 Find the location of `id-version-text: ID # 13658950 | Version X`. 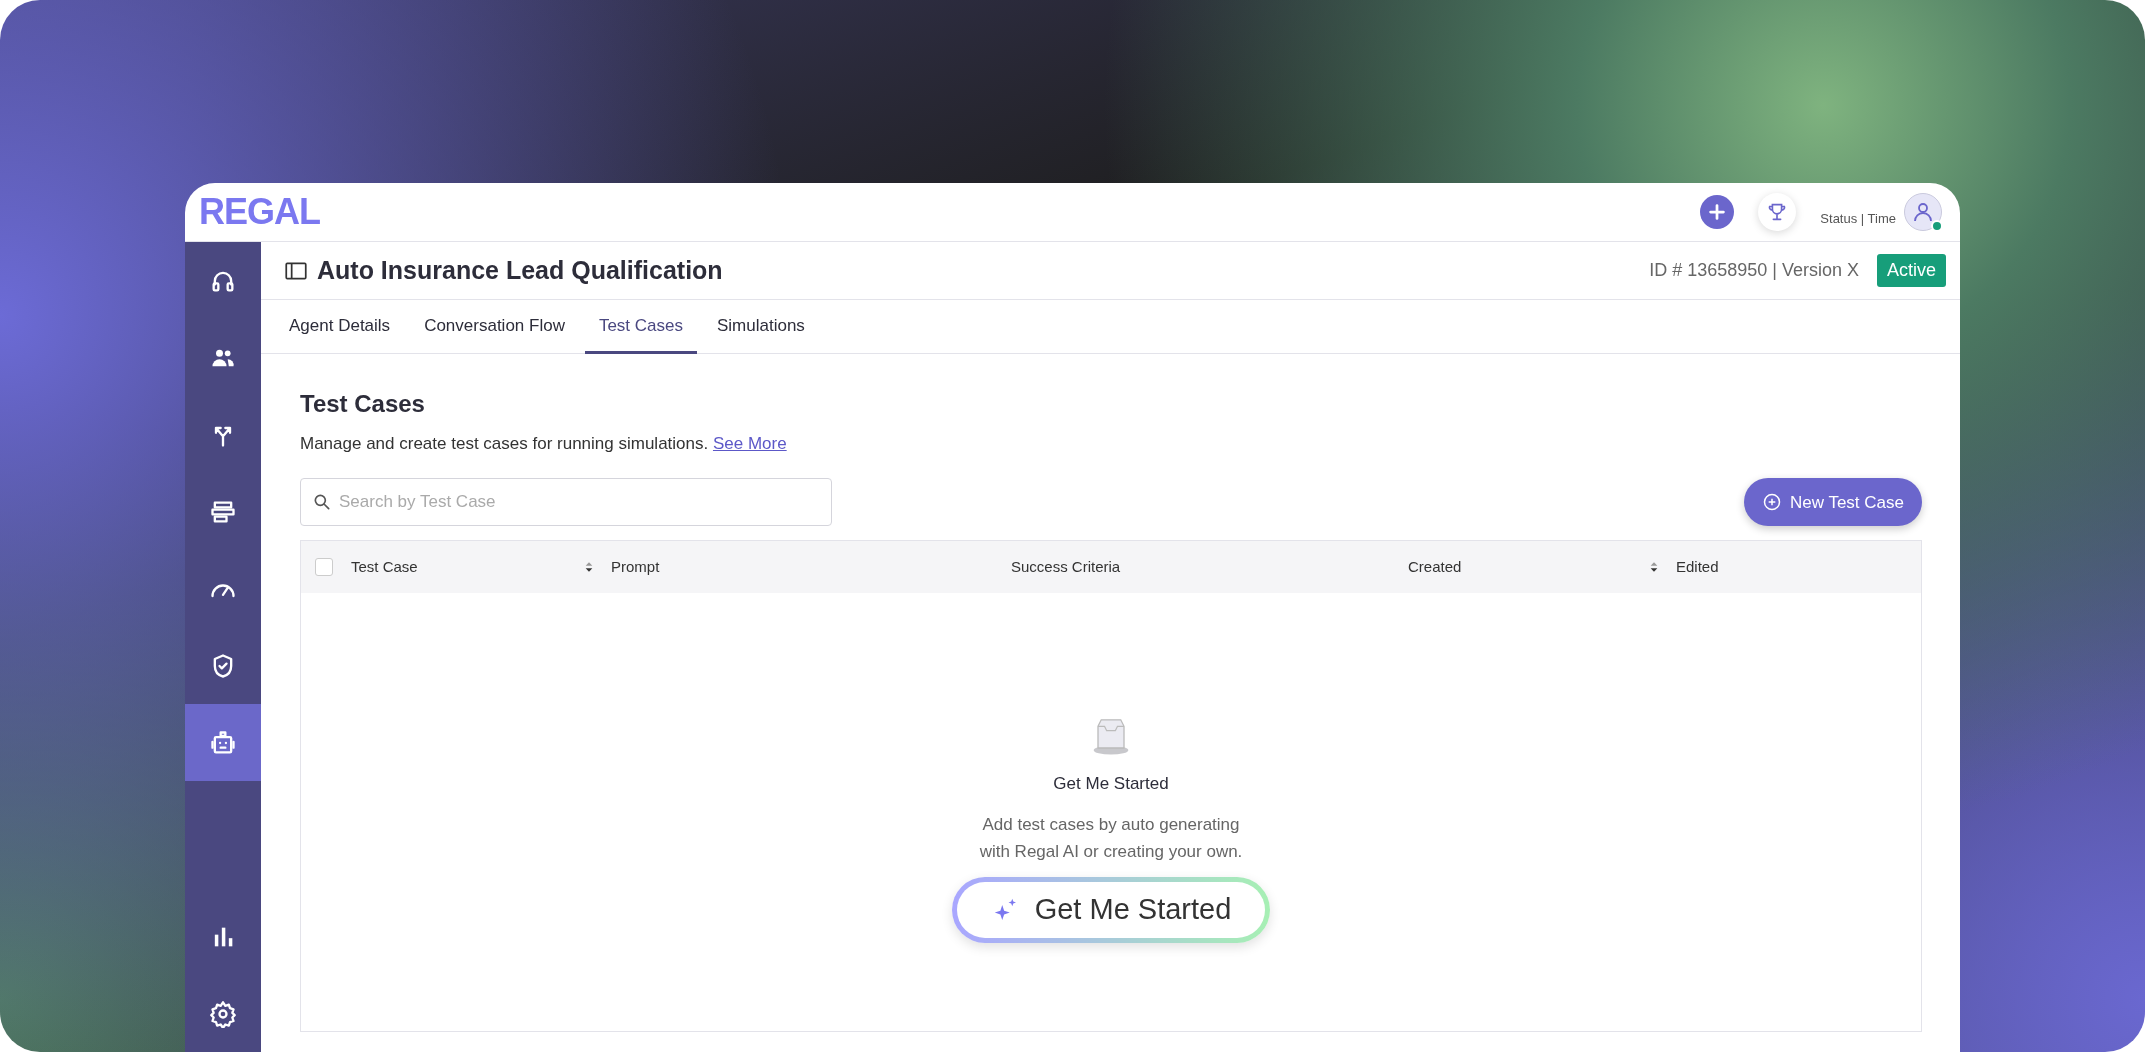

id-version-text: ID # 13658950 | Version X is located at coordinates (1754, 270).